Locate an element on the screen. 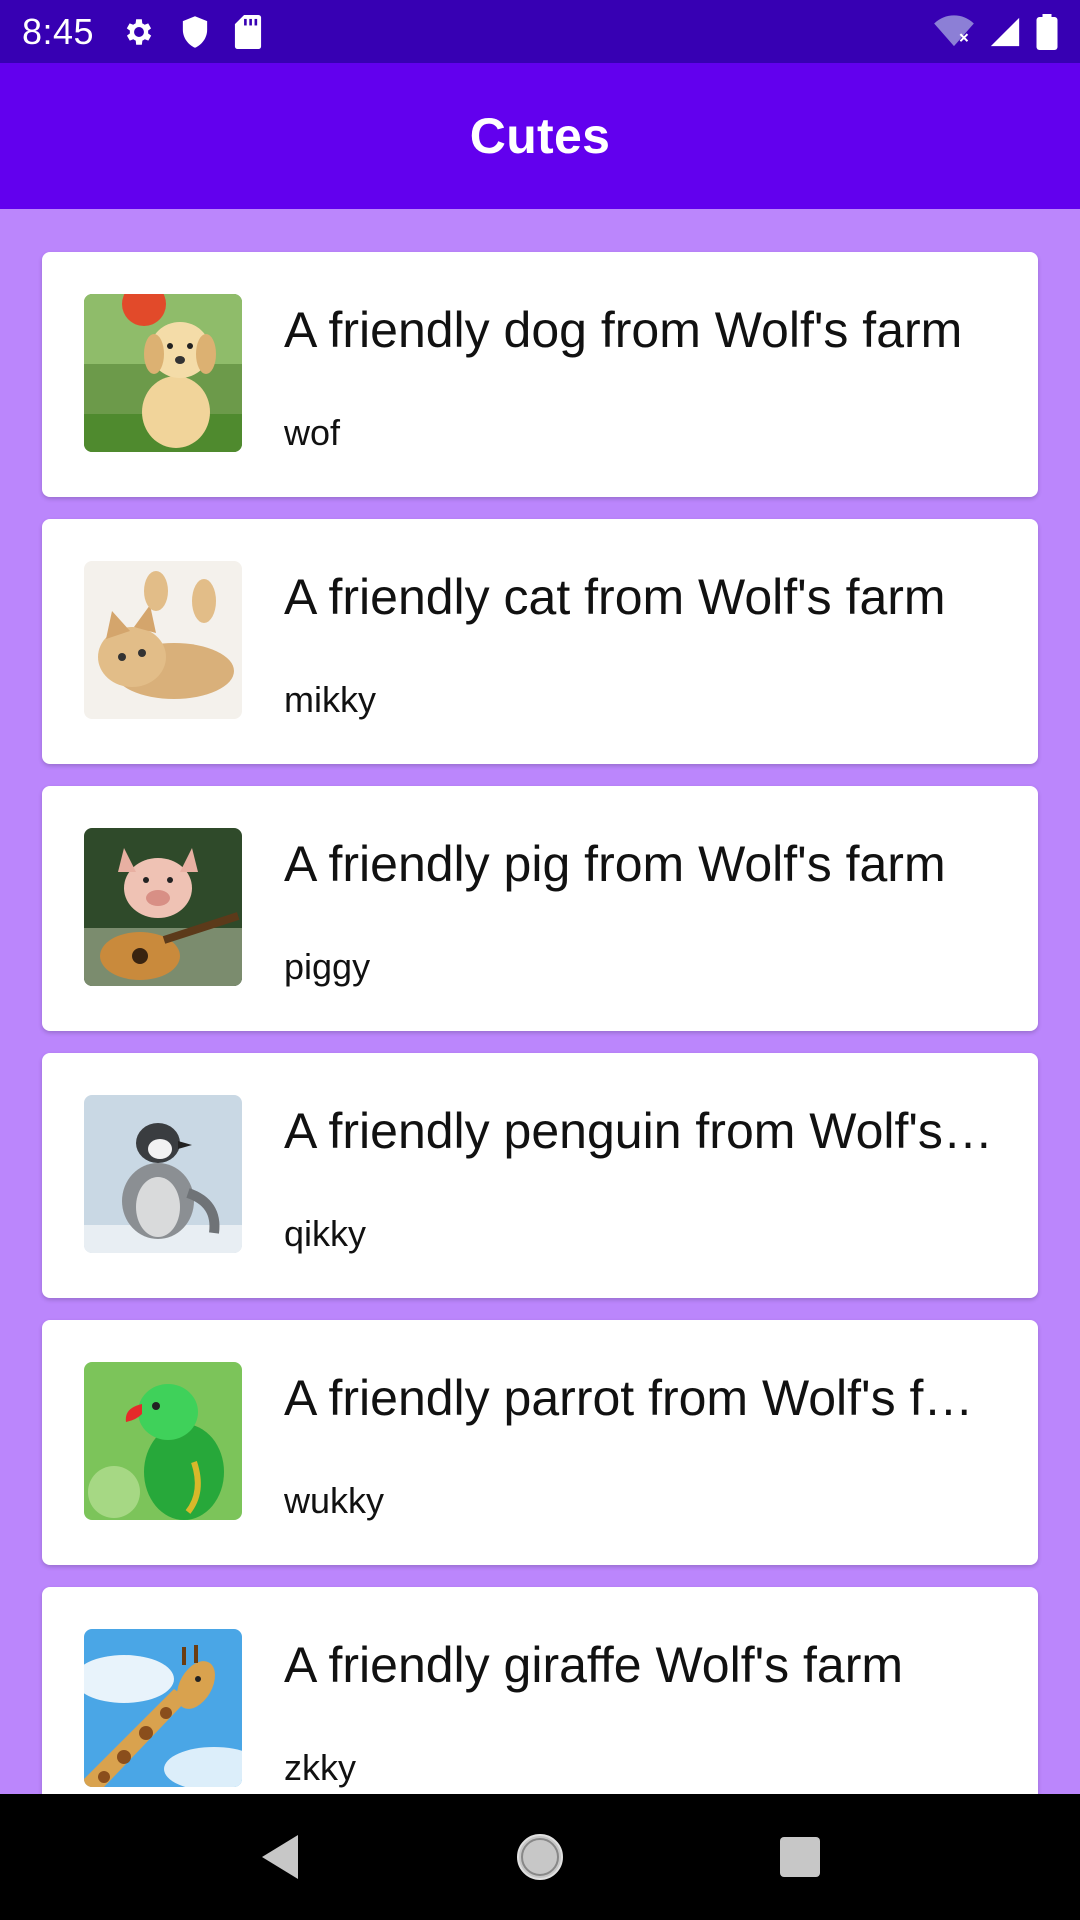  penguin-image is located at coordinates (163, 1174).